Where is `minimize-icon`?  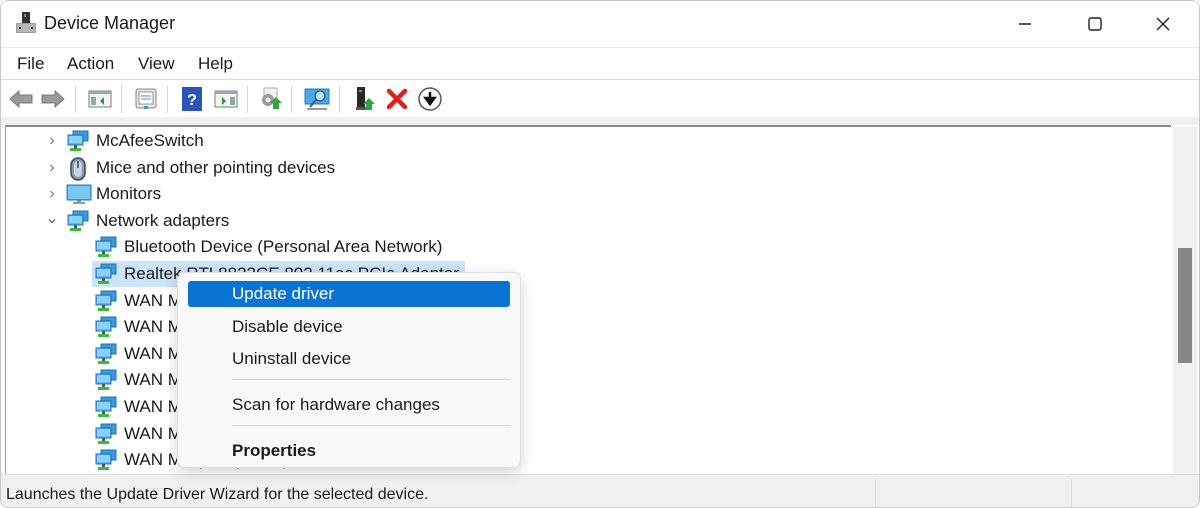 minimize-icon is located at coordinates (1025, 24).